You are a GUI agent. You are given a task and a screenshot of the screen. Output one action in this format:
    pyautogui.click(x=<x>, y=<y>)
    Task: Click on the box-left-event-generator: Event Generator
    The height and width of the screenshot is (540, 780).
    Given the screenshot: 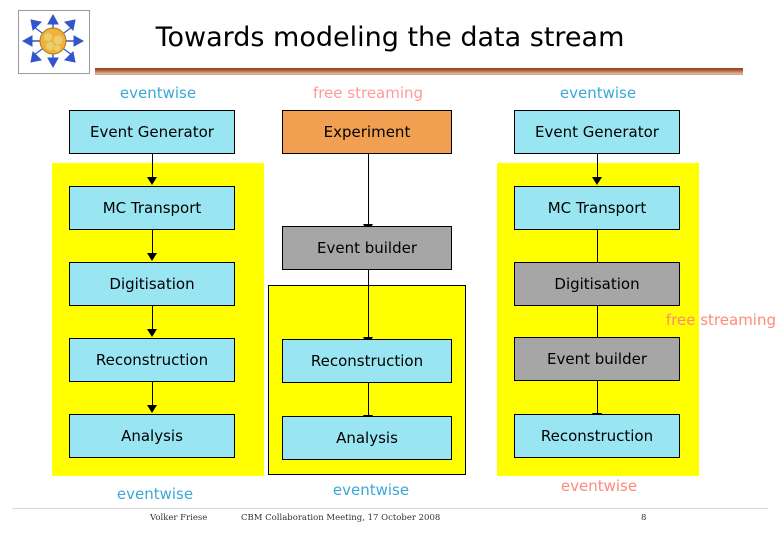 What is the action you would take?
    pyautogui.click(x=152, y=132)
    